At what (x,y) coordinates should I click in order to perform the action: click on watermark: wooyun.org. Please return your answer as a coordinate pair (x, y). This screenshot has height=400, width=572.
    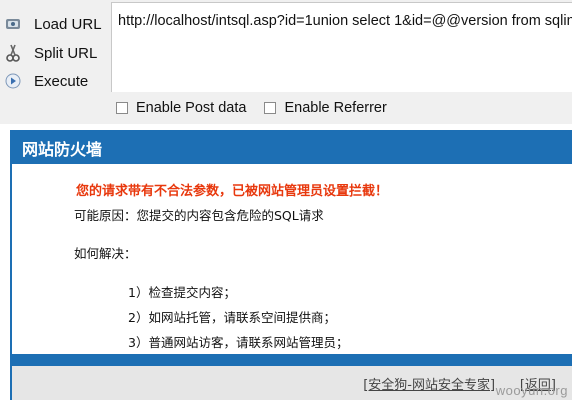
    Looking at the image, I should click on (531, 390).